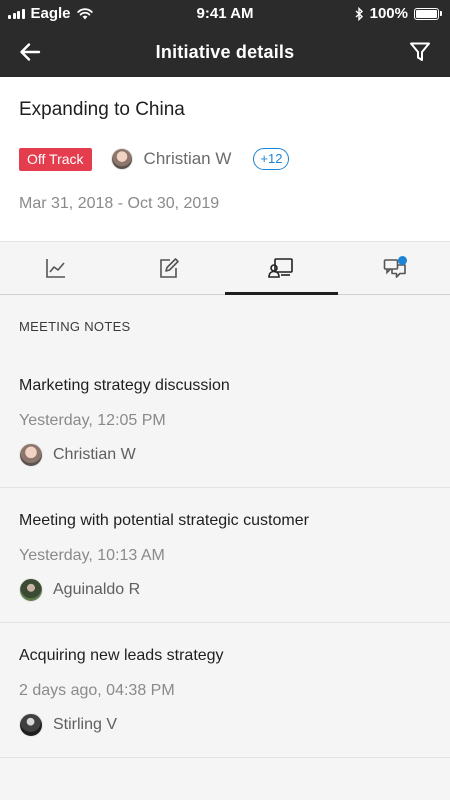 The image size is (450, 800). What do you see at coordinates (394, 268) in the screenshot?
I see `tab-comments` at bounding box center [394, 268].